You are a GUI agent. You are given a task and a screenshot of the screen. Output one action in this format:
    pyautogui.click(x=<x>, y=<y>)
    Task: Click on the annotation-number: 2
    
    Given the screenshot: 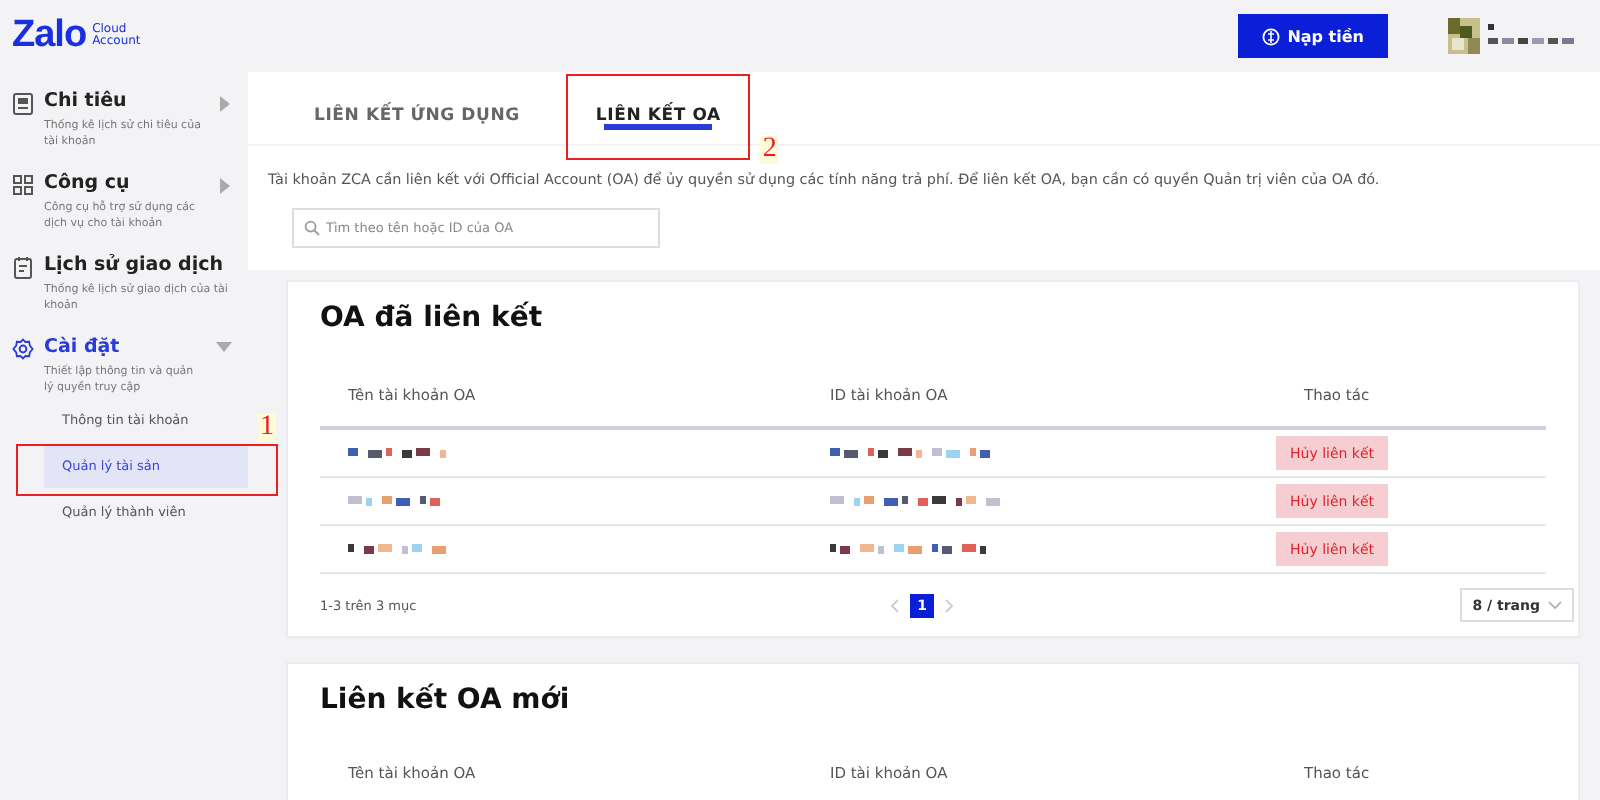 What is the action you would take?
    pyautogui.click(x=769, y=150)
    